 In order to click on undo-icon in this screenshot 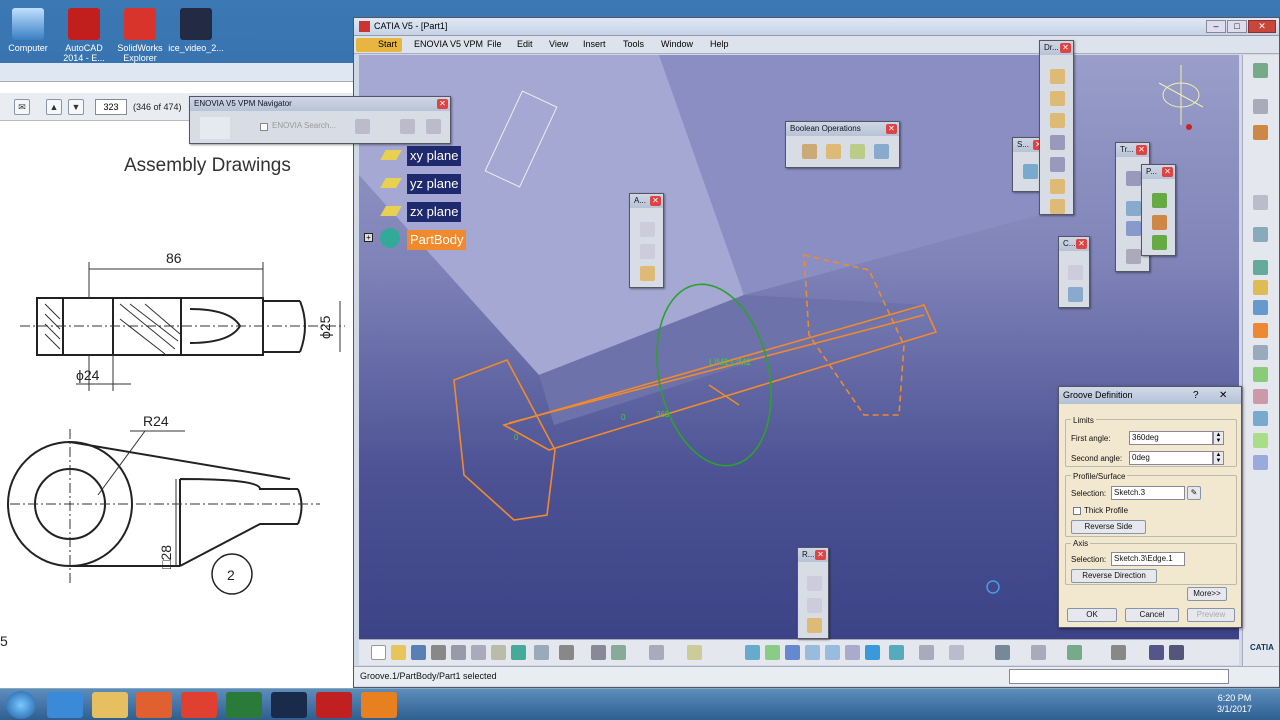, I will do `click(518, 652)`.